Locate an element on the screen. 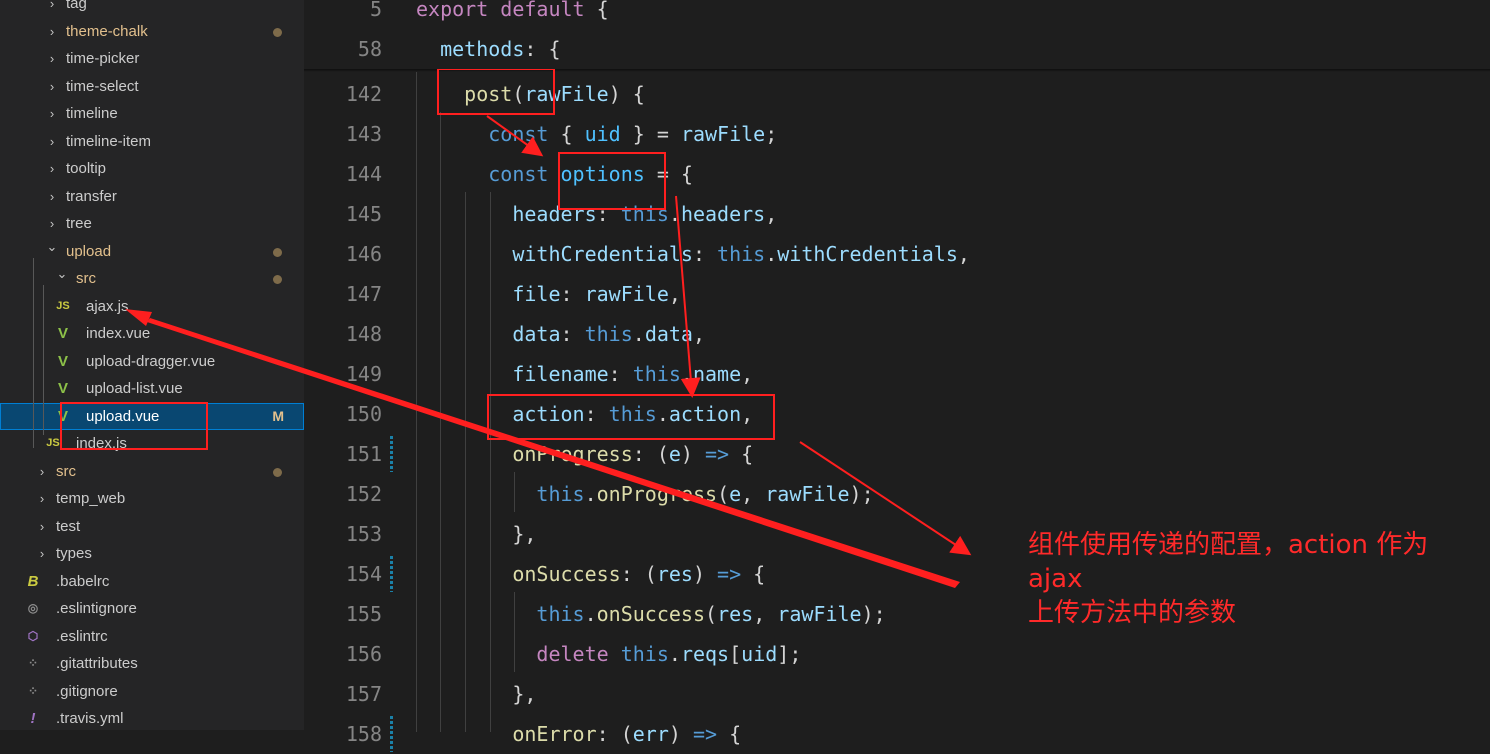 The height and width of the screenshot is (754, 1490). tree-item: › types is located at coordinates (152, 553).